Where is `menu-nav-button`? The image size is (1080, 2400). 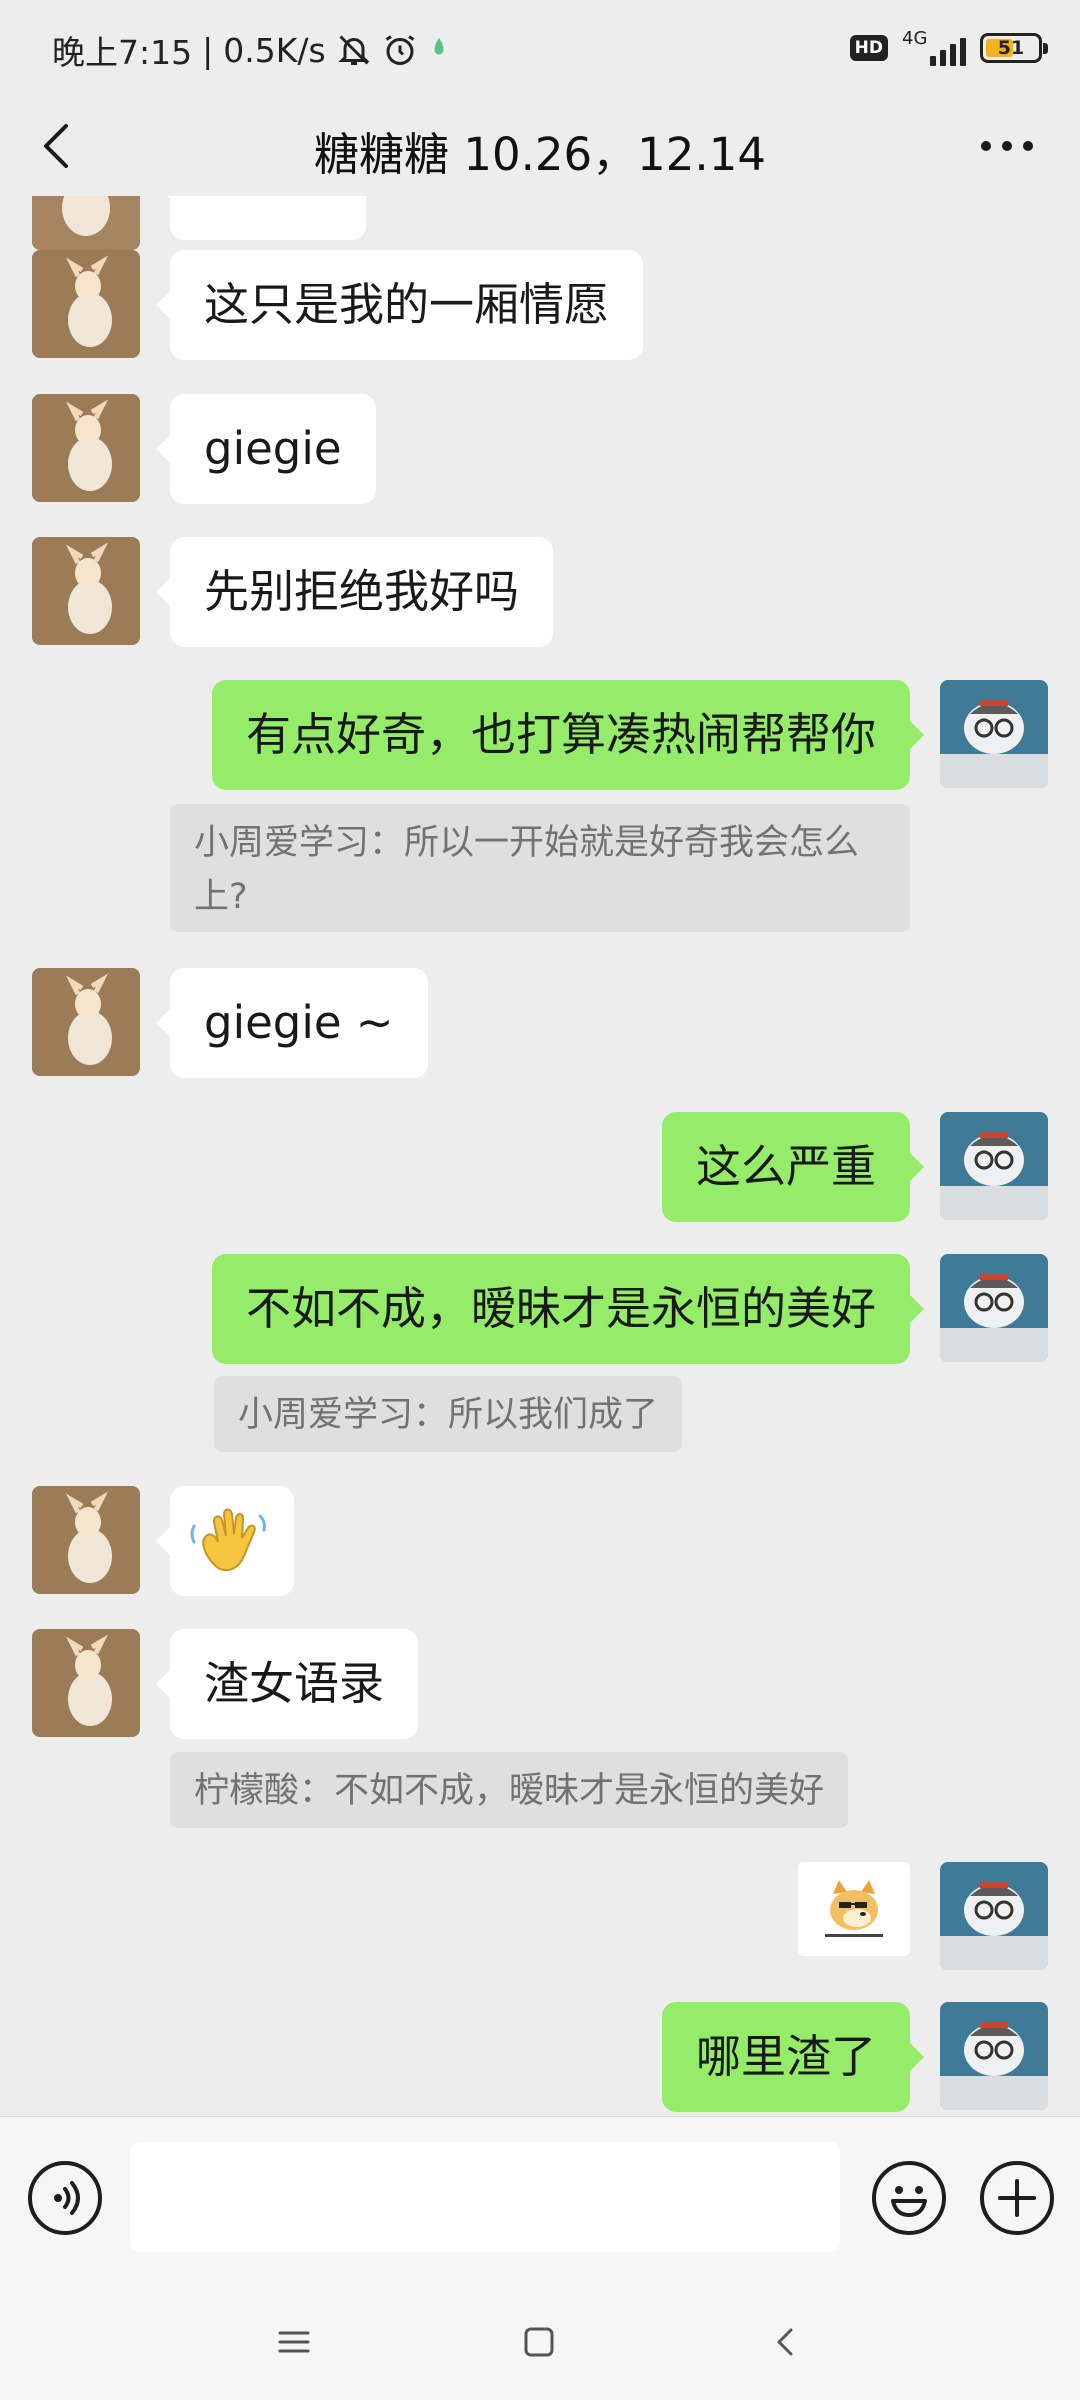 menu-nav-button is located at coordinates (294, 2342).